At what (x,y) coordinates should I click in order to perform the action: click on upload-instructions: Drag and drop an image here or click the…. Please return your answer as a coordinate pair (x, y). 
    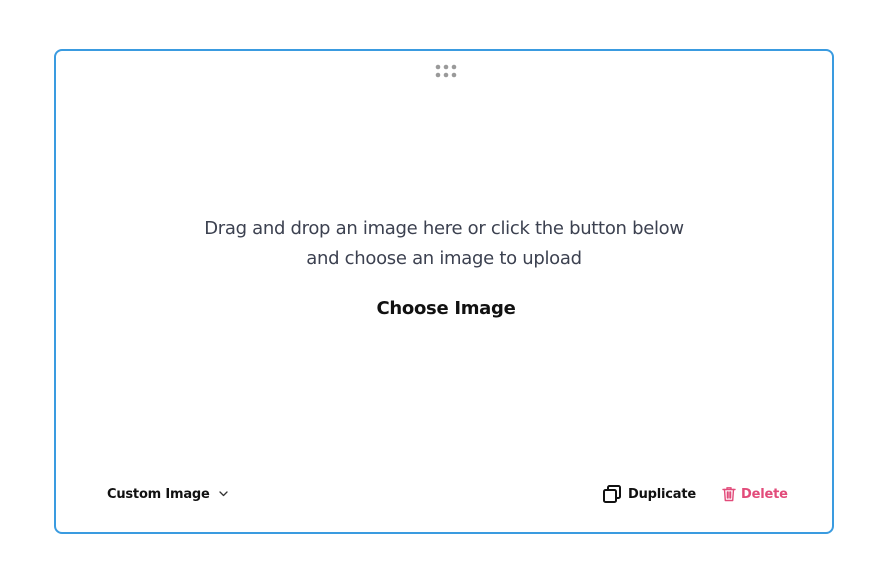
    Looking at the image, I should click on (444, 244).